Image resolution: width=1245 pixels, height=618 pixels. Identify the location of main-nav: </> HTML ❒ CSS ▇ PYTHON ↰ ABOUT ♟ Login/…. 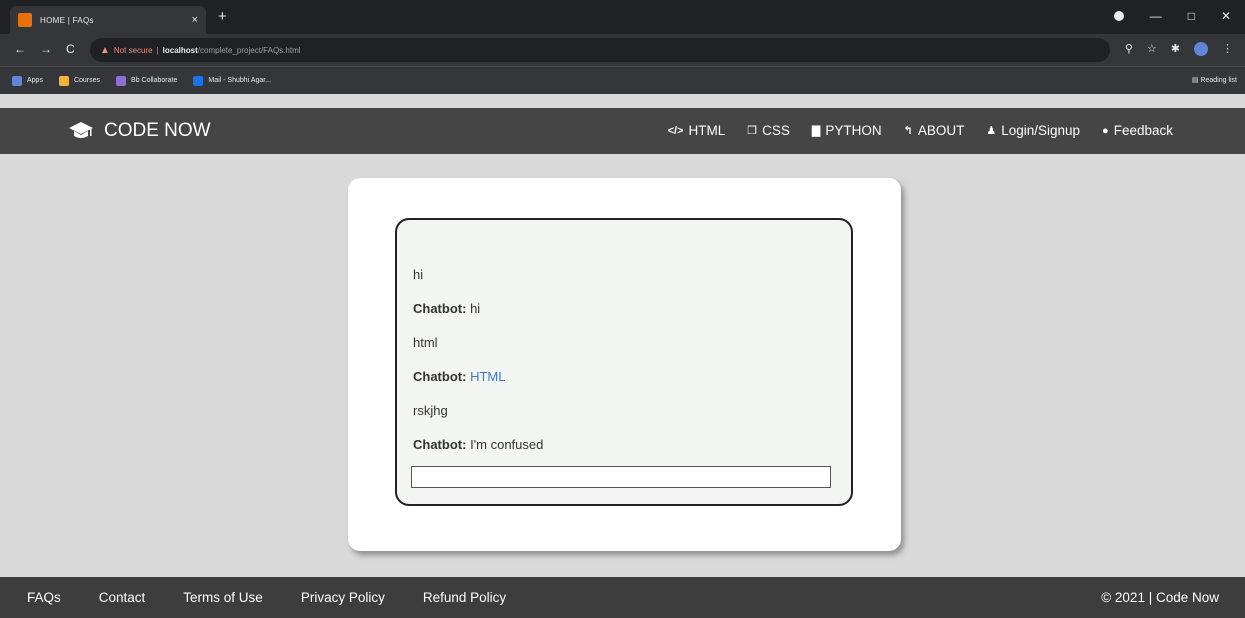
(920, 130).